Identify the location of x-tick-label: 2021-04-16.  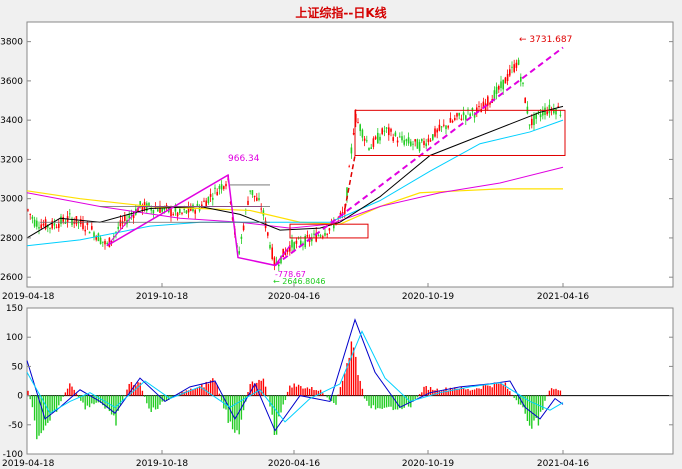
(563, 464).